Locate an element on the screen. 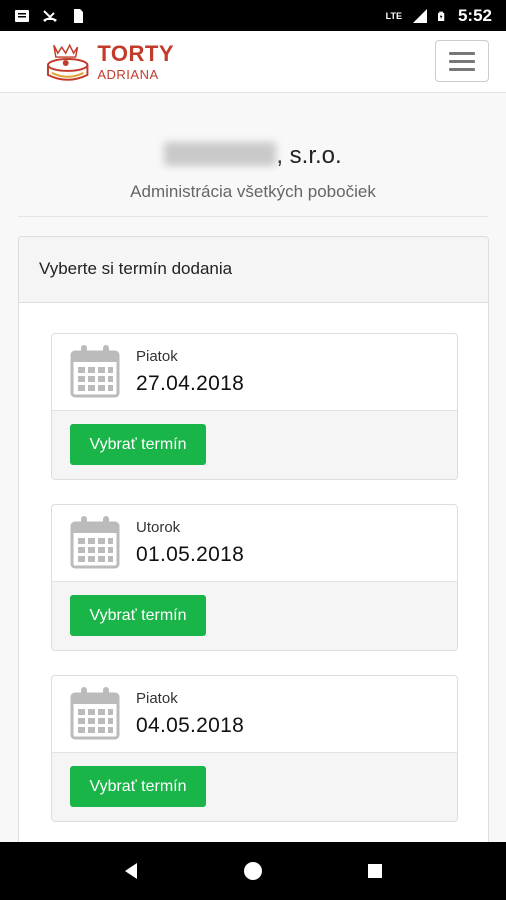 This screenshot has height=900, width=506. delivery-slot-card: Piatok 04.05.2018 Vybrať termín is located at coordinates (254, 748).